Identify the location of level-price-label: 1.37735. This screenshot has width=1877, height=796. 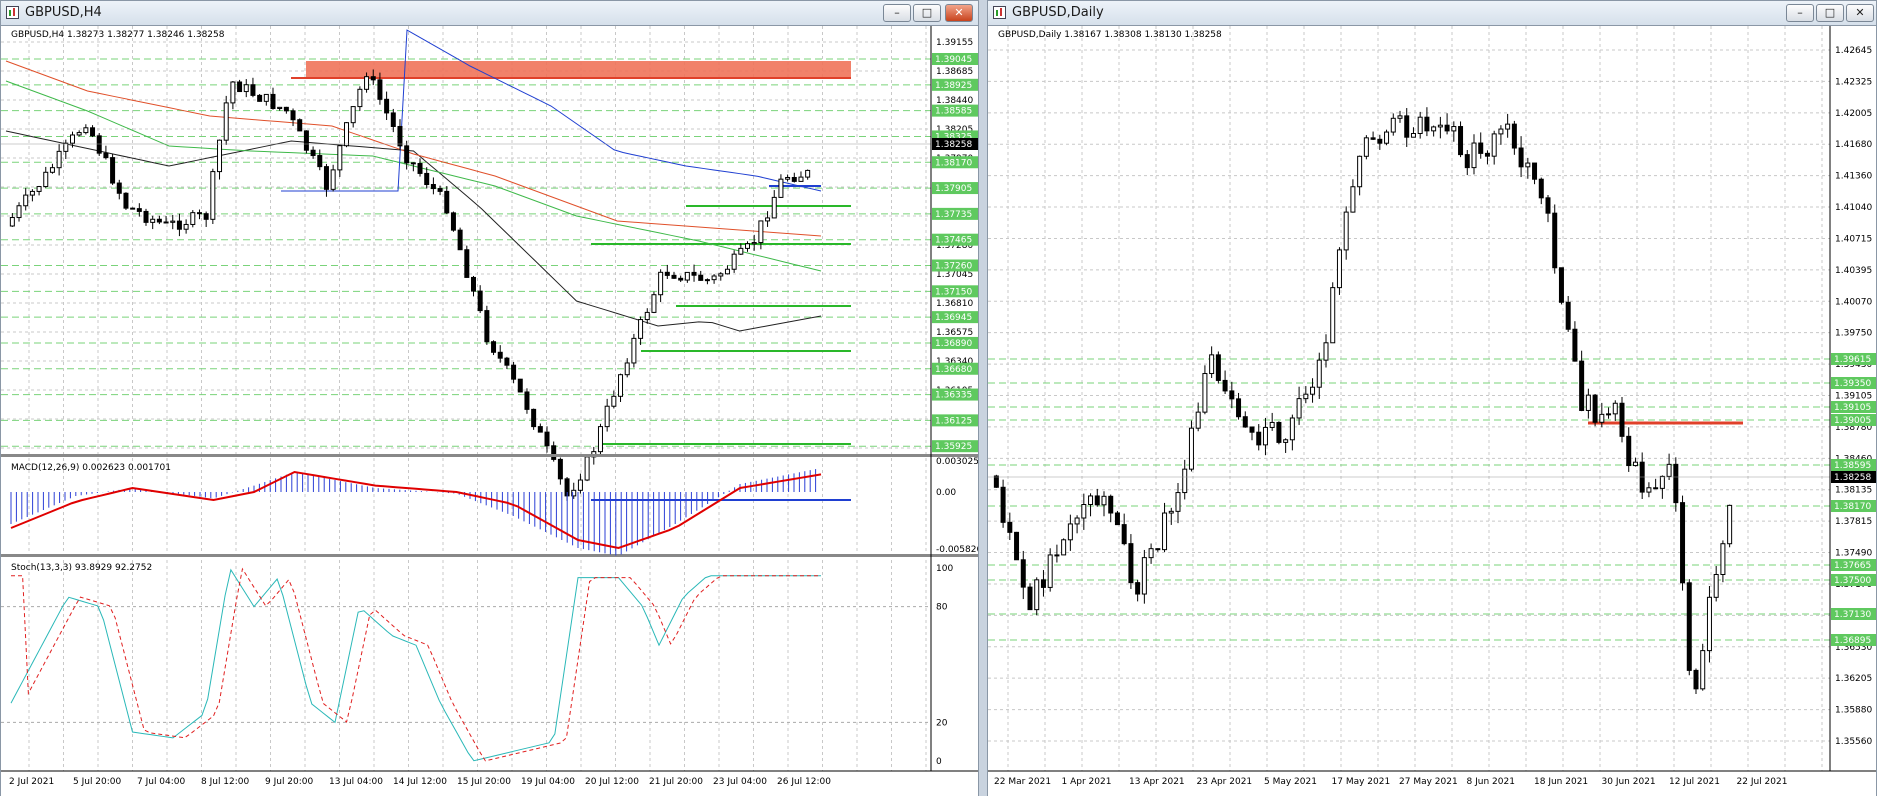
(953, 215).